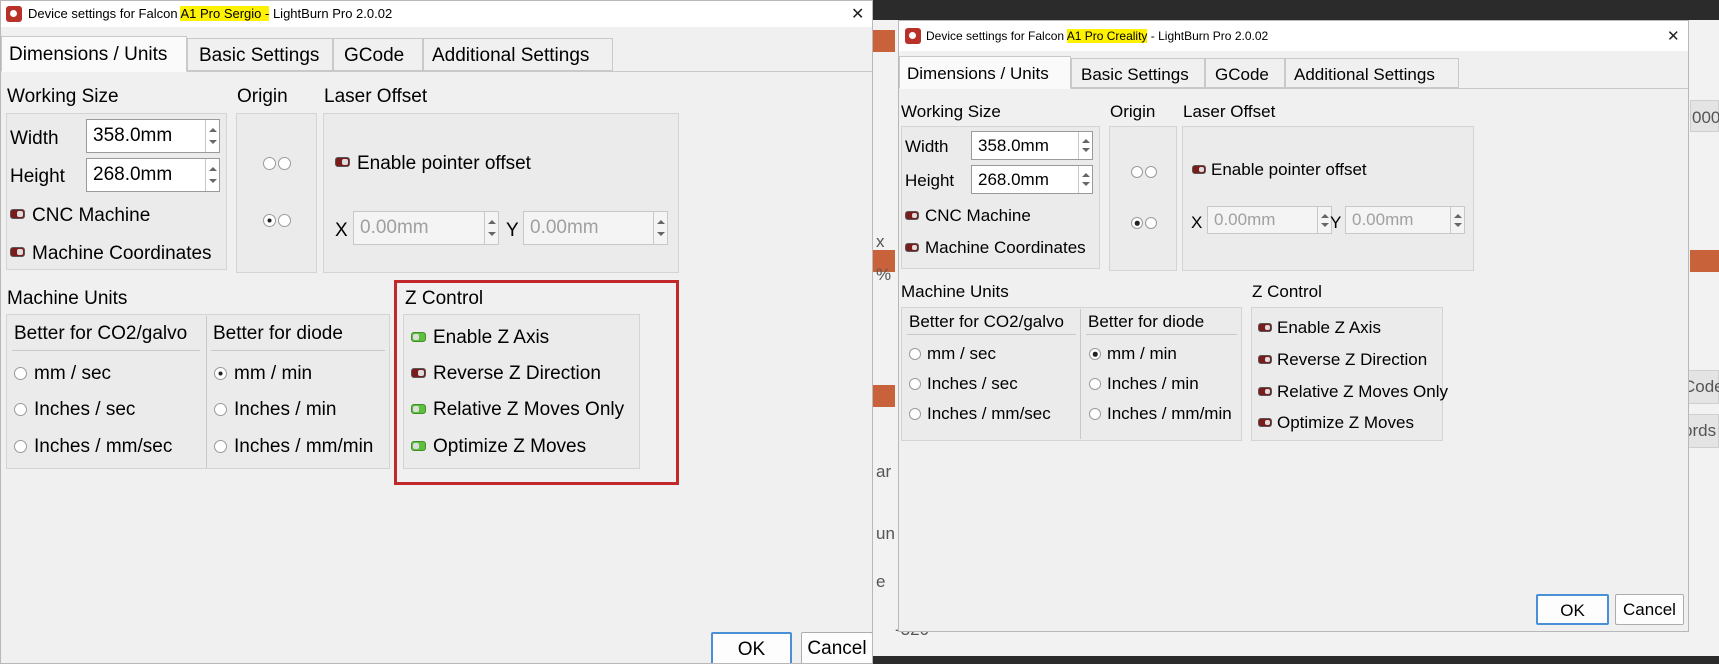 The width and height of the screenshot is (1719, 664). Describe the element at coordinates (331, 13) in the screenshot. I see `title-suffix: LightBurn Pro 2.0.02` at that location.